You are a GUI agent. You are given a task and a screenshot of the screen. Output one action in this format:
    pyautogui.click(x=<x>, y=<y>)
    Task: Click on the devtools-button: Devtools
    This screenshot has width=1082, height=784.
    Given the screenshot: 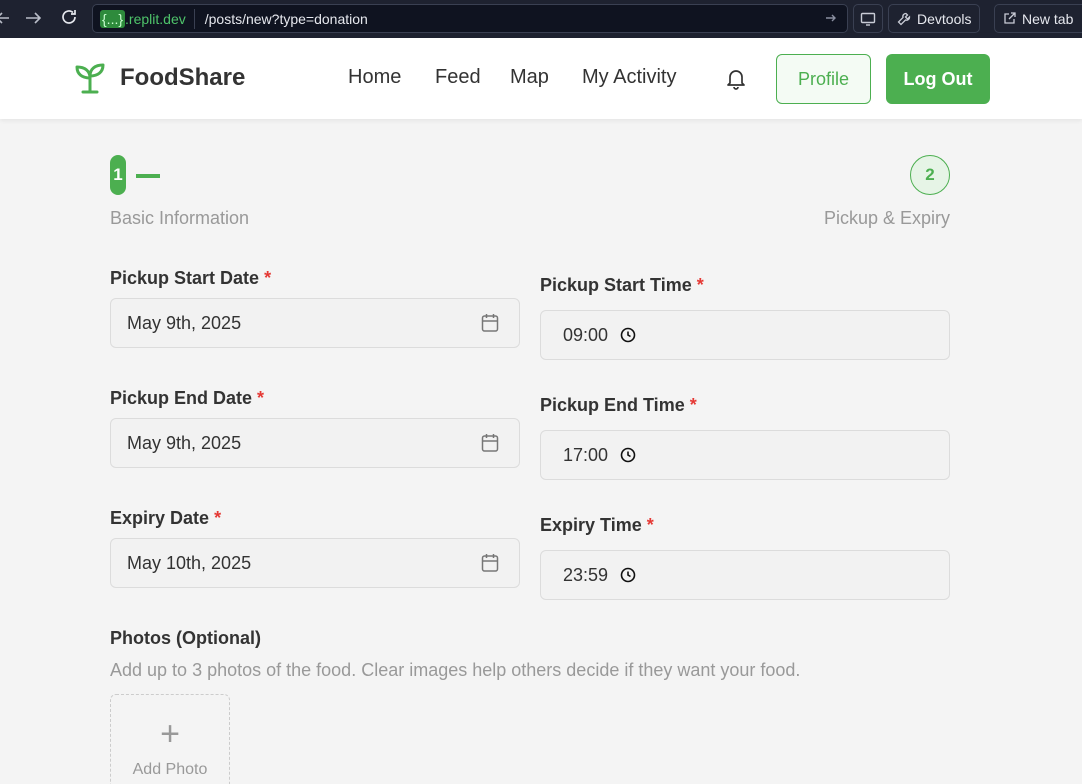 What is the action you would take?
    pyautogui.click(x=934, y=18)
    